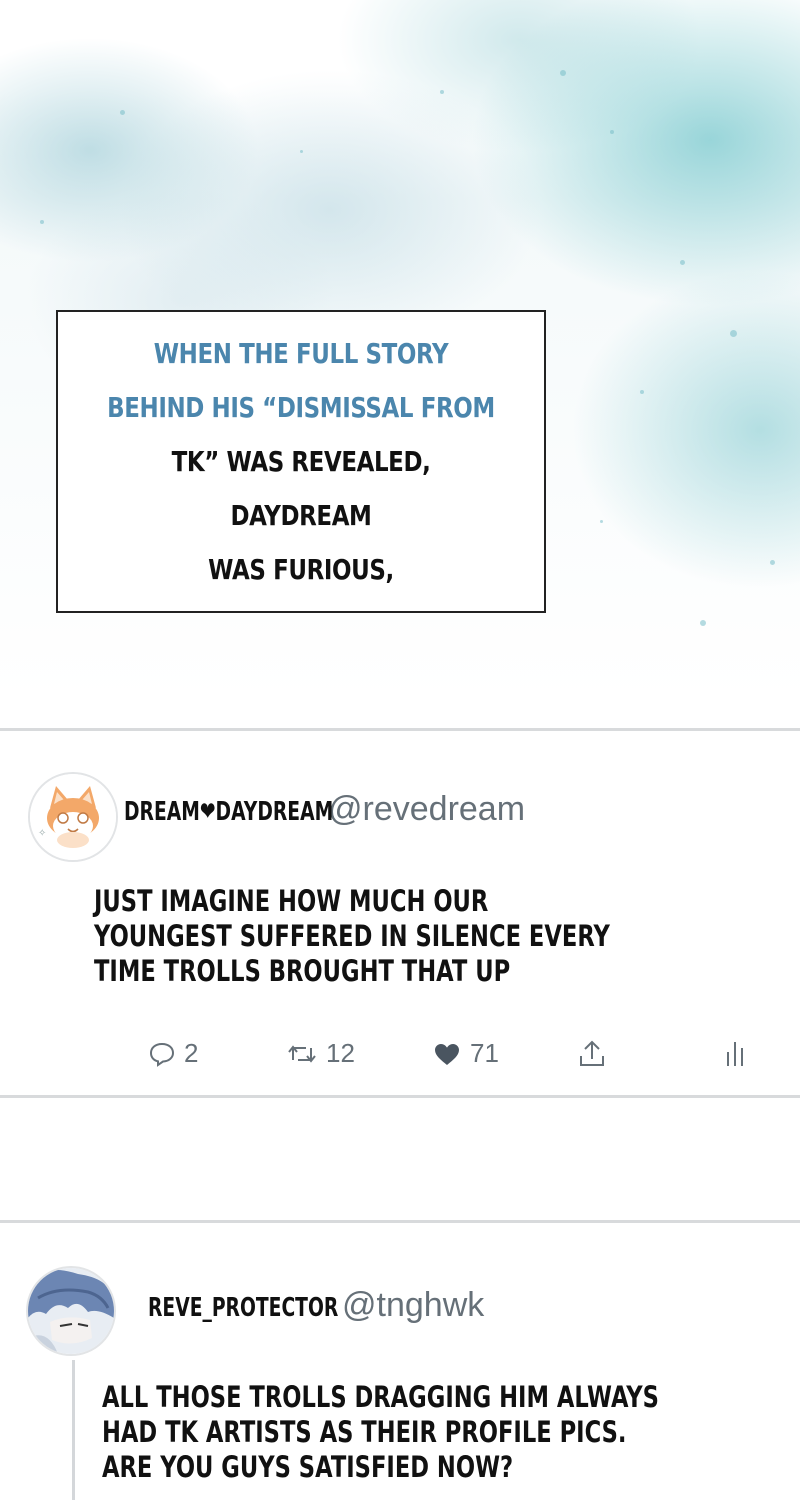 Image resolution: width=800 pixels, height=1500 pixels. Describe the element at coordinates (162, 1054) in the screenshot. I see `reply-icon` at that location.